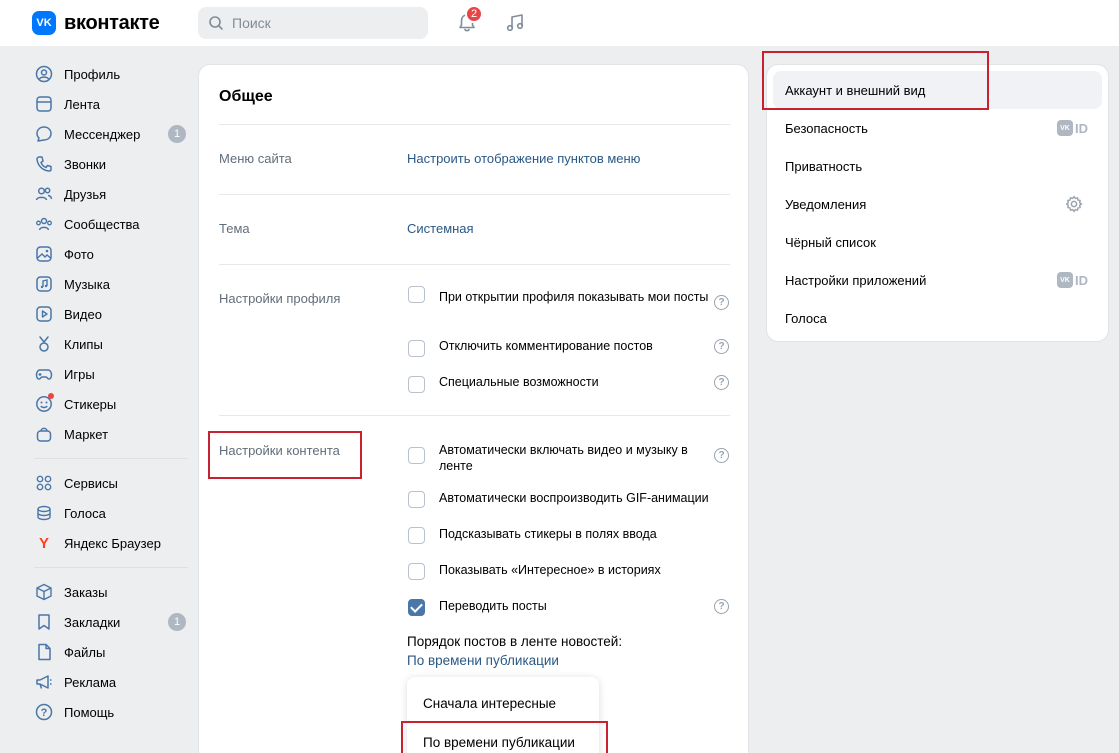 This screenshot has width=1119, height=753. What do you see at coordinates (856, 280) in the screenshot?
I see `settings-menu-label: Настройки приложений` at bounding box center [856, 280].